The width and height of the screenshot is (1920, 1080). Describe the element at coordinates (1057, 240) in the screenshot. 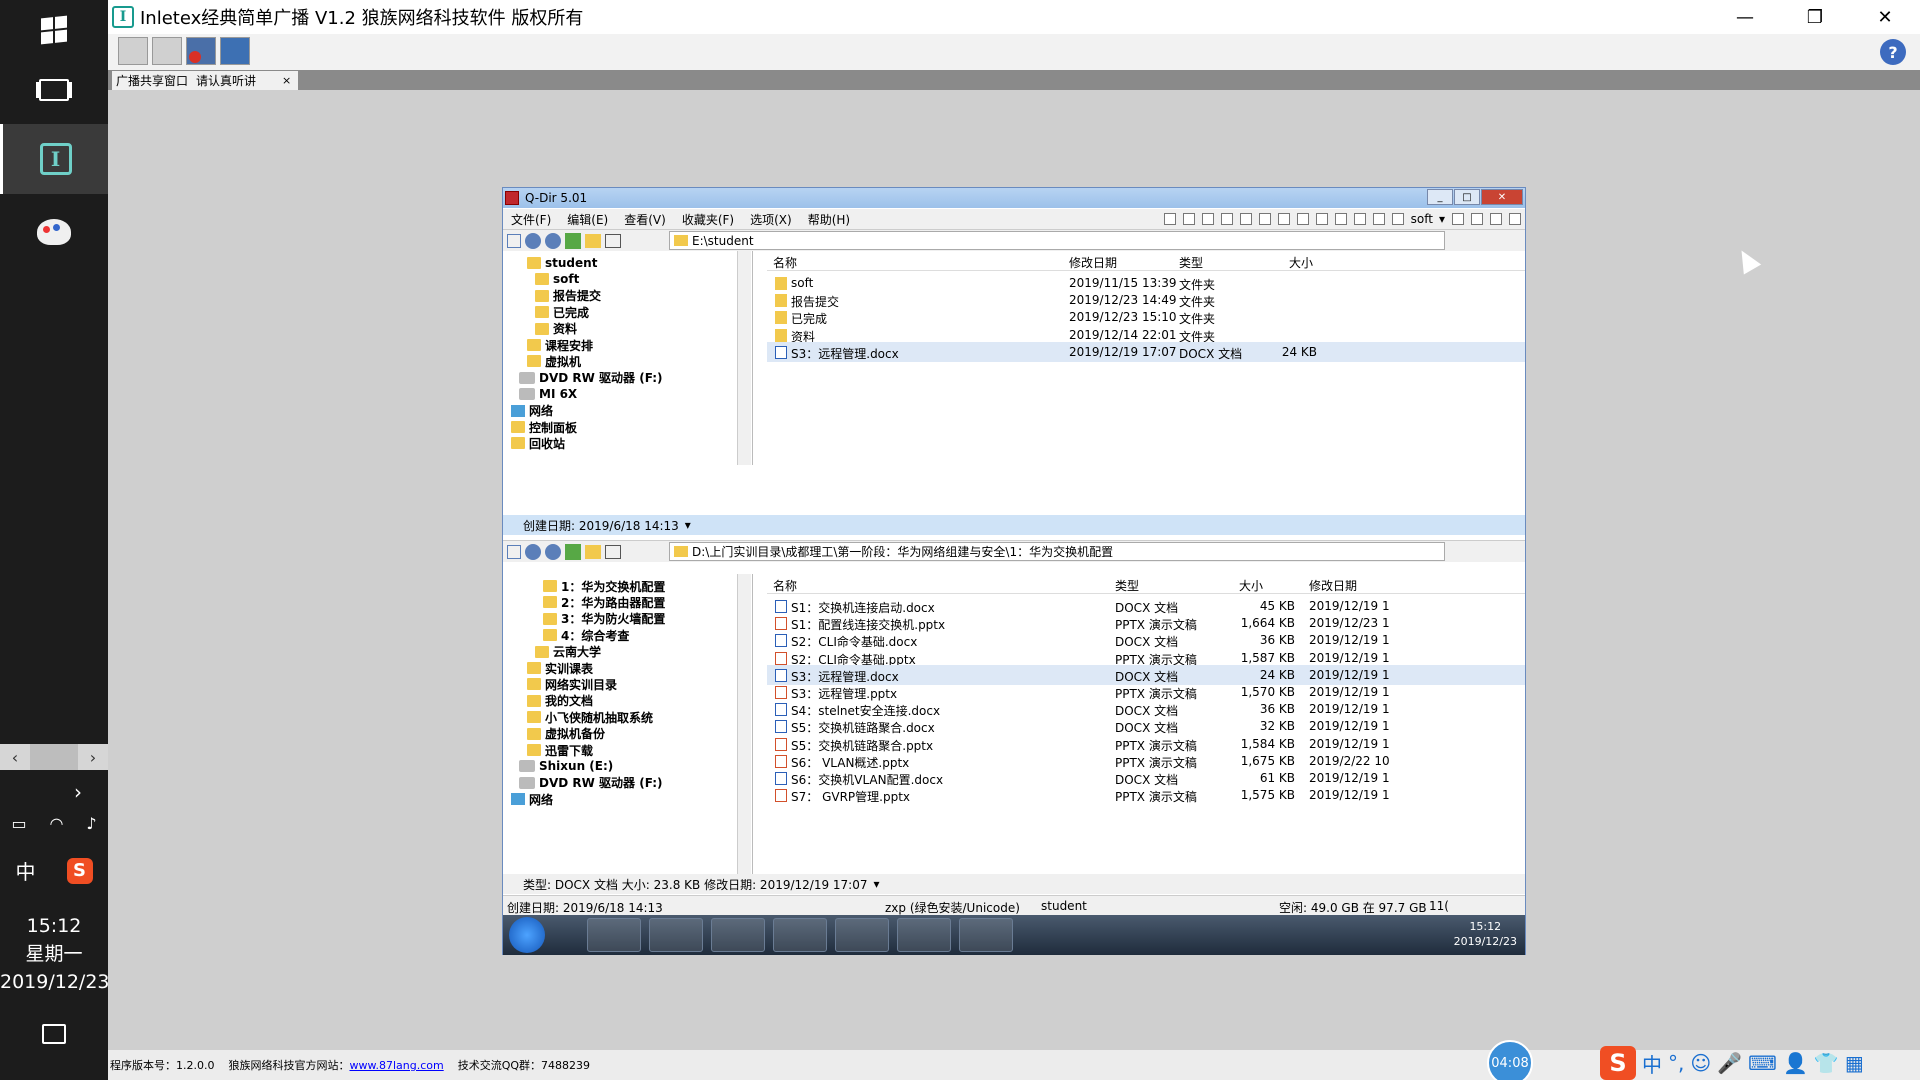

I see `top-address-bar: E:\student` at that location.